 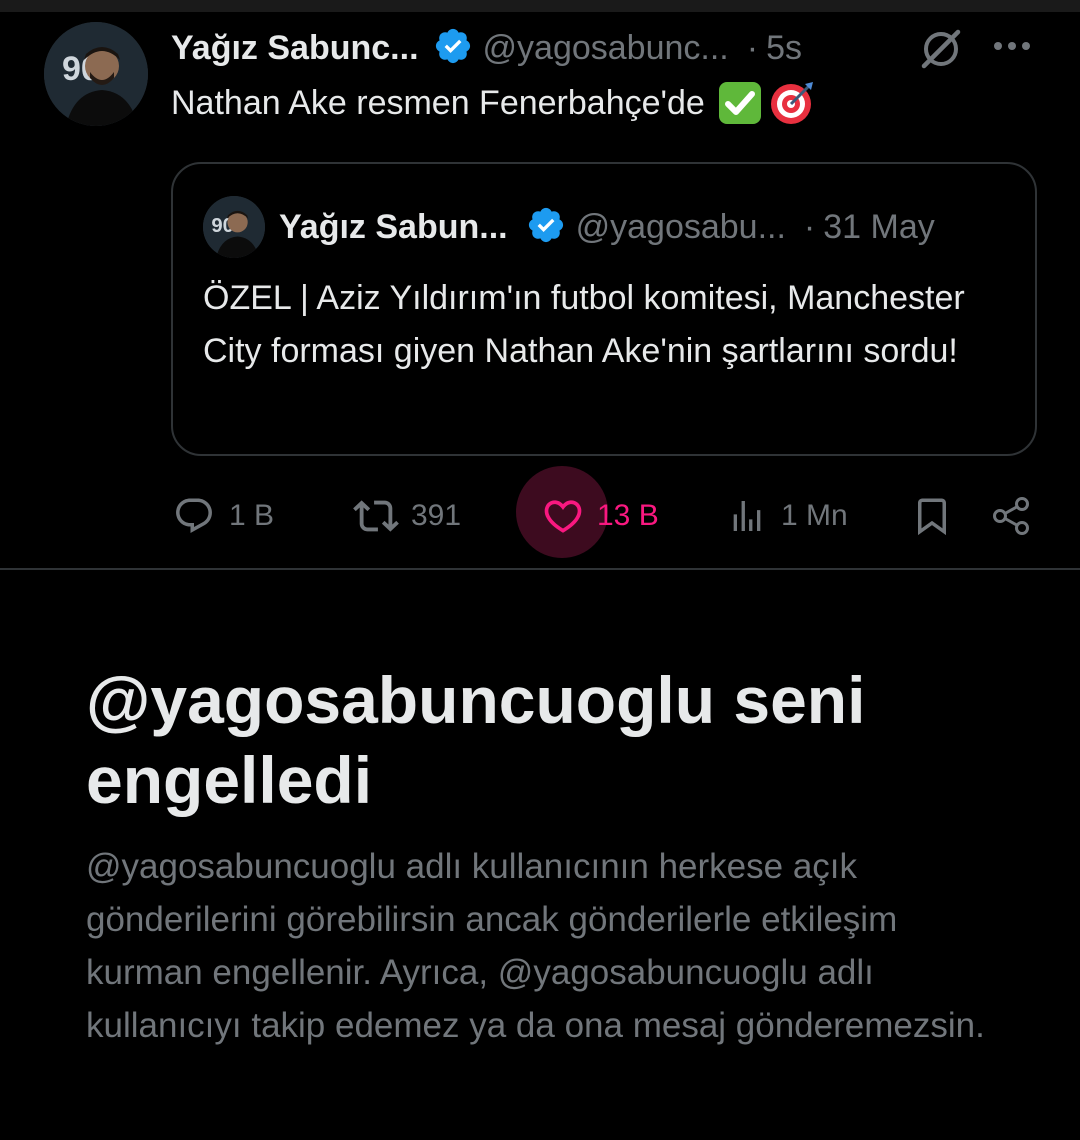 I want to click on views-button: 1 Mn, so click(x=787, y=516).